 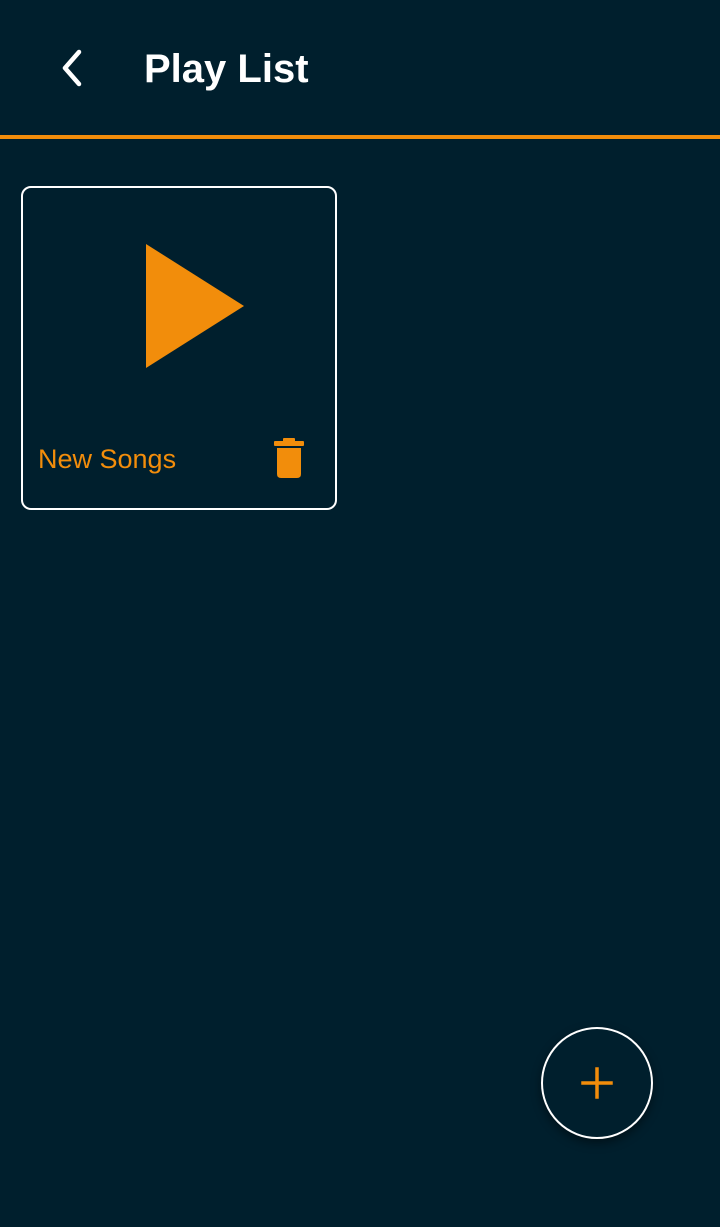 I want to click on play-icon, so click(x=195, y=306).